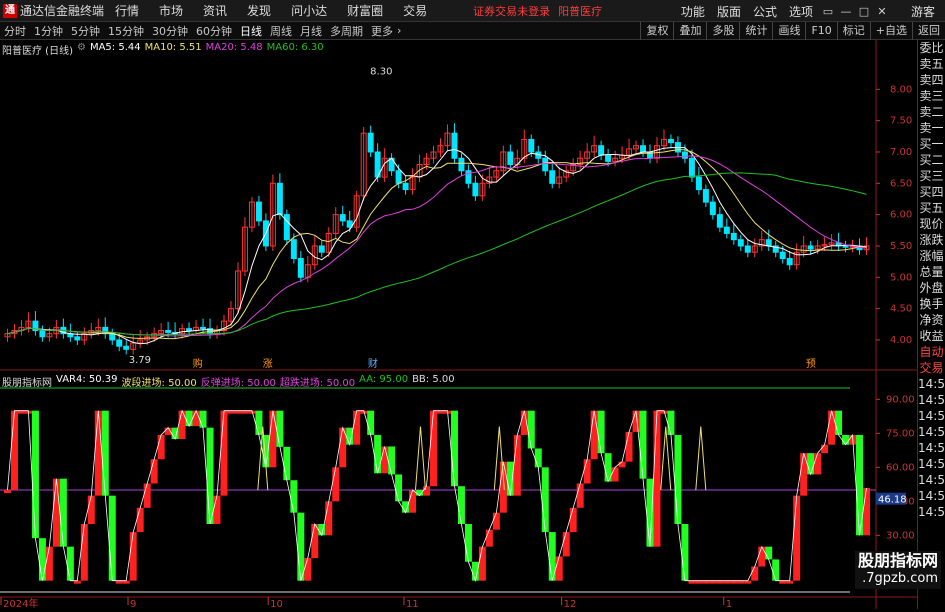 This screenshot has height=612, width=945. Describe the element at coordinates (381, 72) in the screenshot. I see `high-annotation: 8.30` at that location.